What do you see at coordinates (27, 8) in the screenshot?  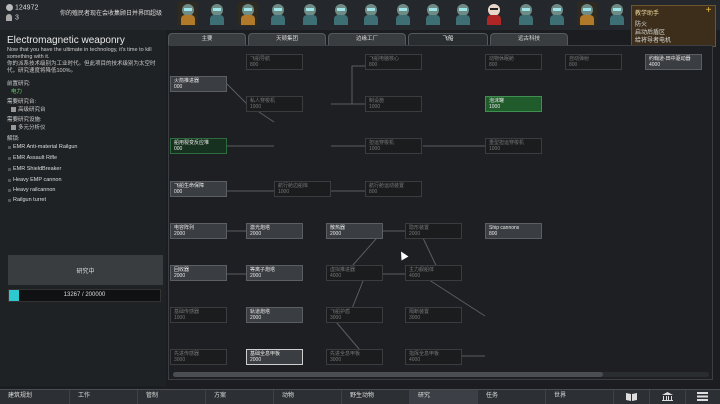 I see `silver-count: 124972` at bounding box center [27, 8].